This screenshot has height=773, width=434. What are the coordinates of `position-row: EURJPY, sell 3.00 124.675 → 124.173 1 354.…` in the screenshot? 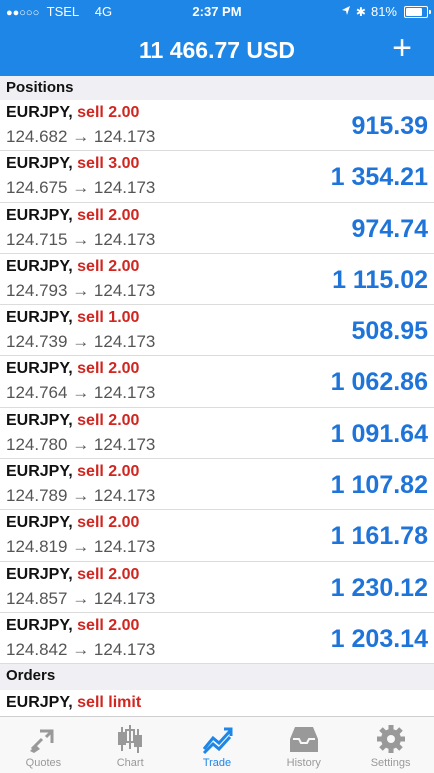 It's located at (217, 177).